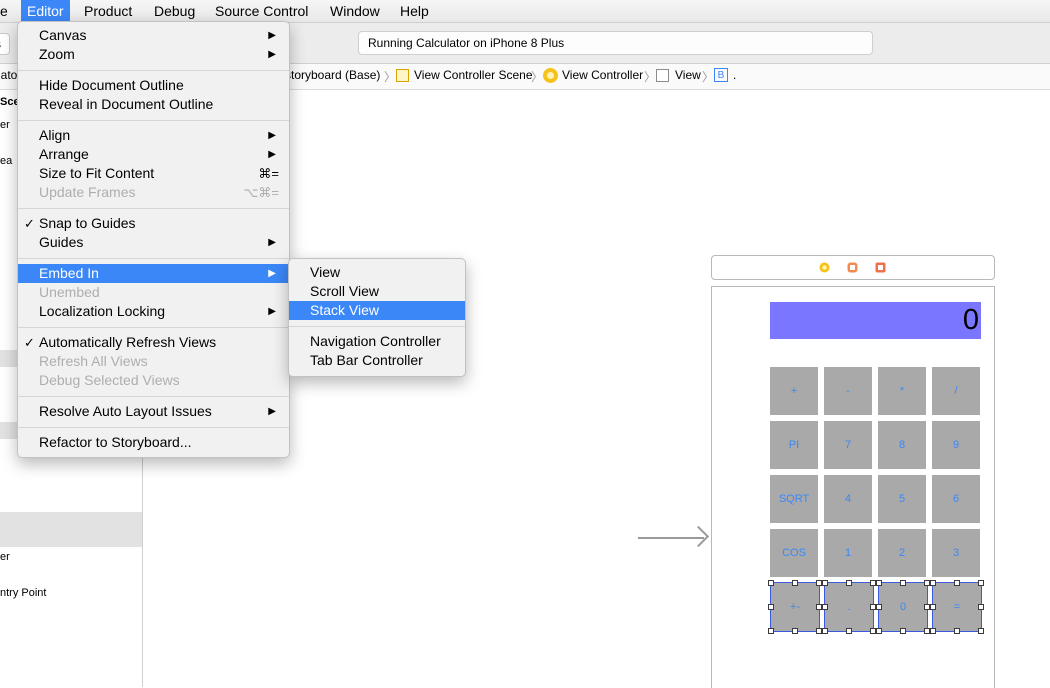 This screenshot has height=688, width=1050. Describe the element at coordinates (903, 607) in the screenshot. I see `calc-key-selected: 0` at that location.